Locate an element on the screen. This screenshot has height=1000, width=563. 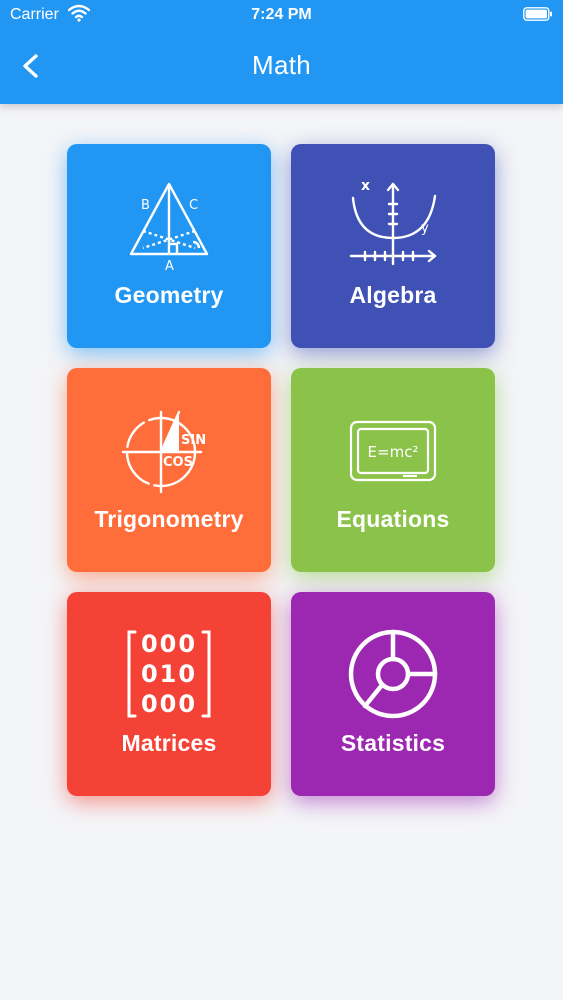
tile-label: Statistics is located at coordinates (393, 743).